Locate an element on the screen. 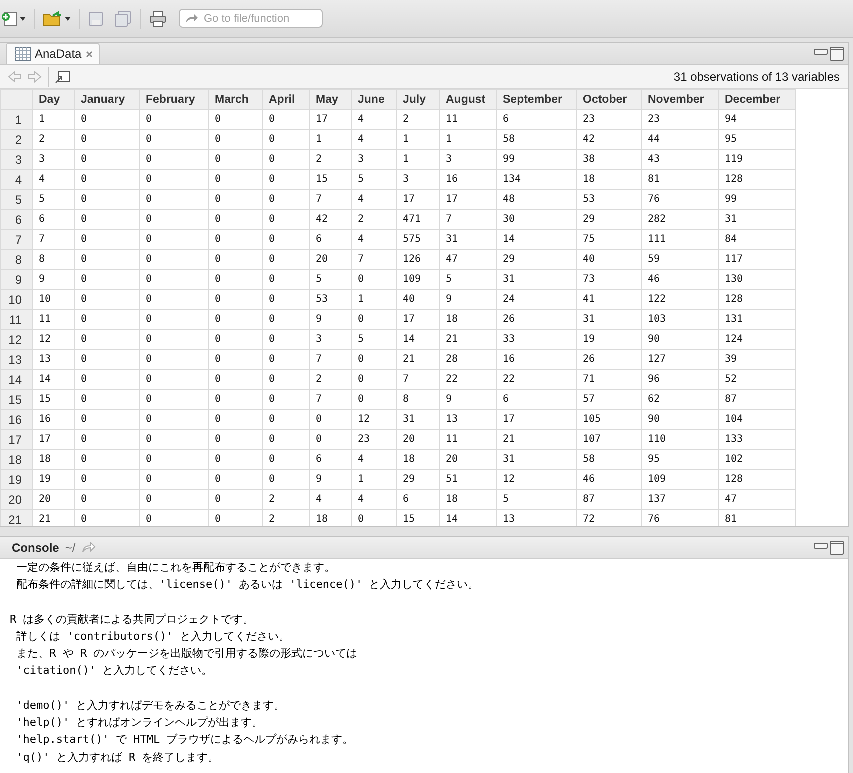  table-cell: 117 is located at coordinates (757, 260).